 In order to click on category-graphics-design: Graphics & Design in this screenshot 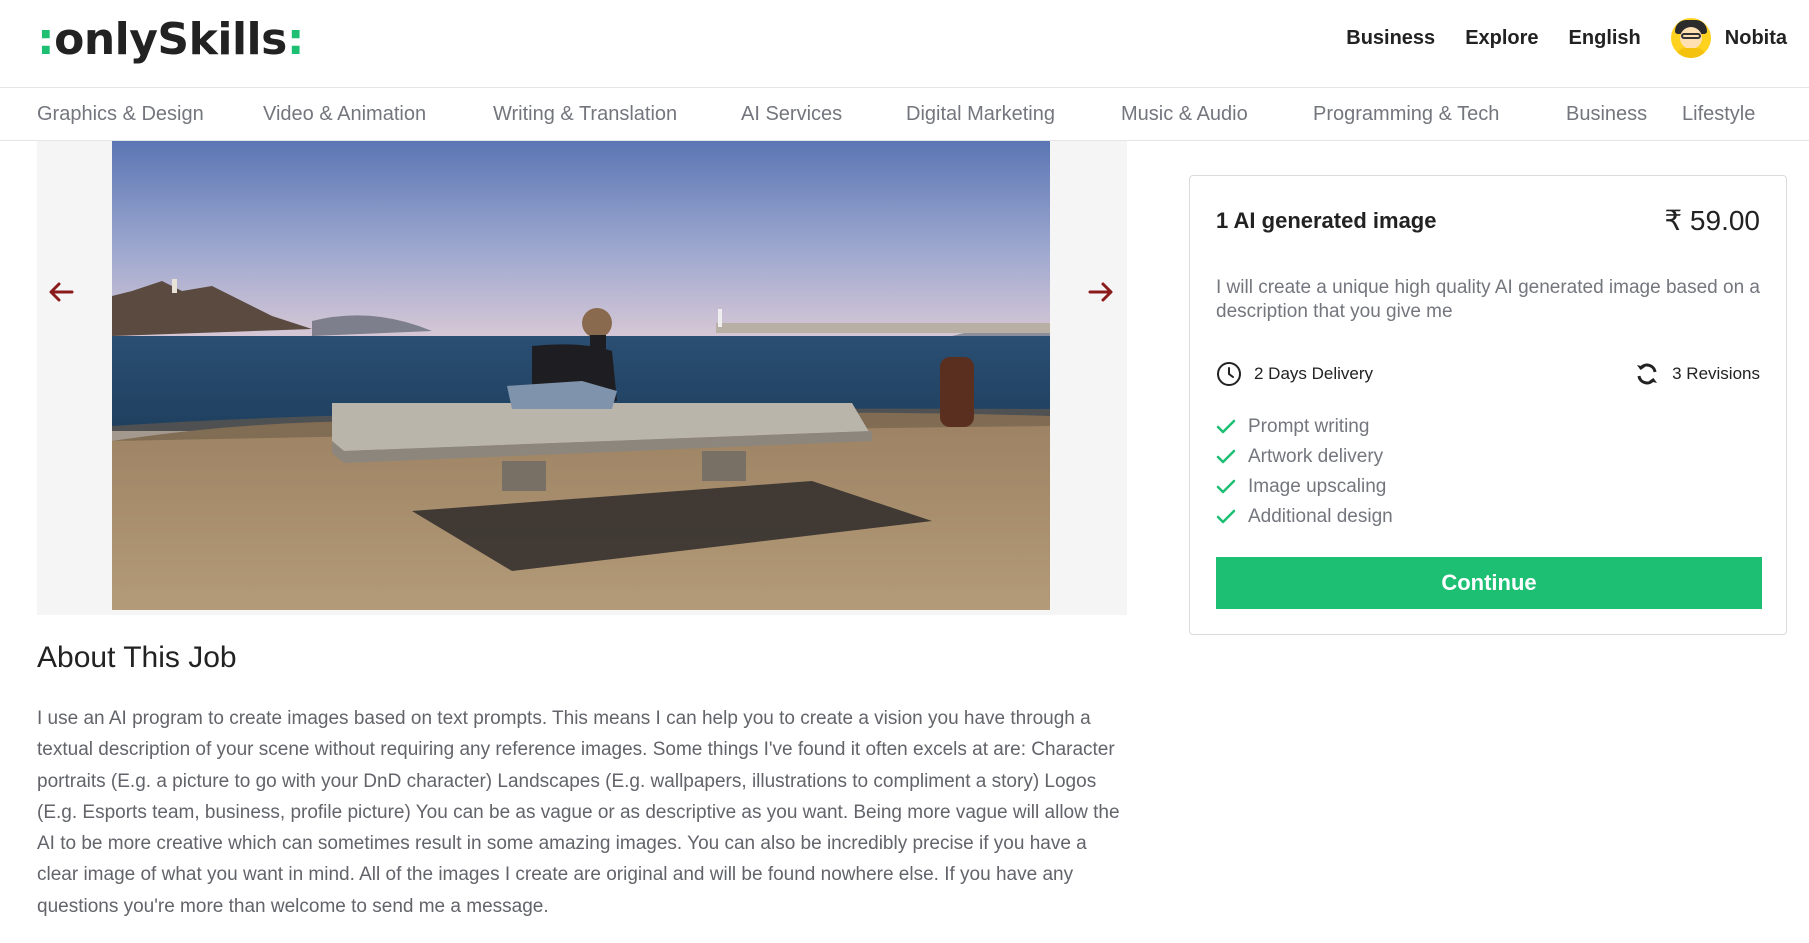, I will do `click(120, 114)`.